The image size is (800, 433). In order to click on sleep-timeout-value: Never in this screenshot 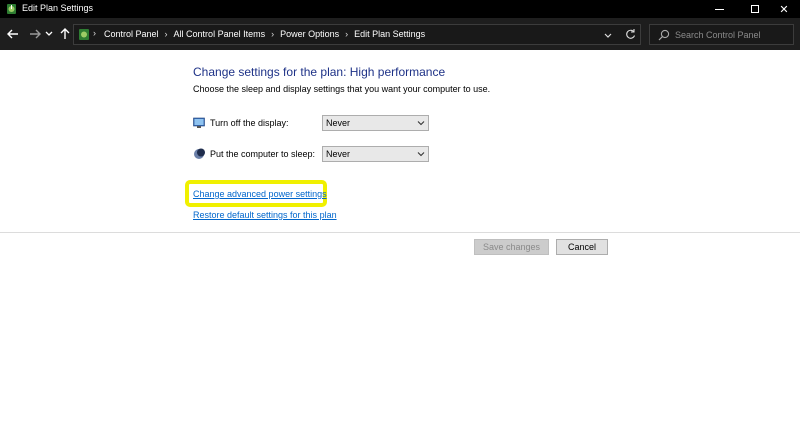, I will do `click(338, 154)`.